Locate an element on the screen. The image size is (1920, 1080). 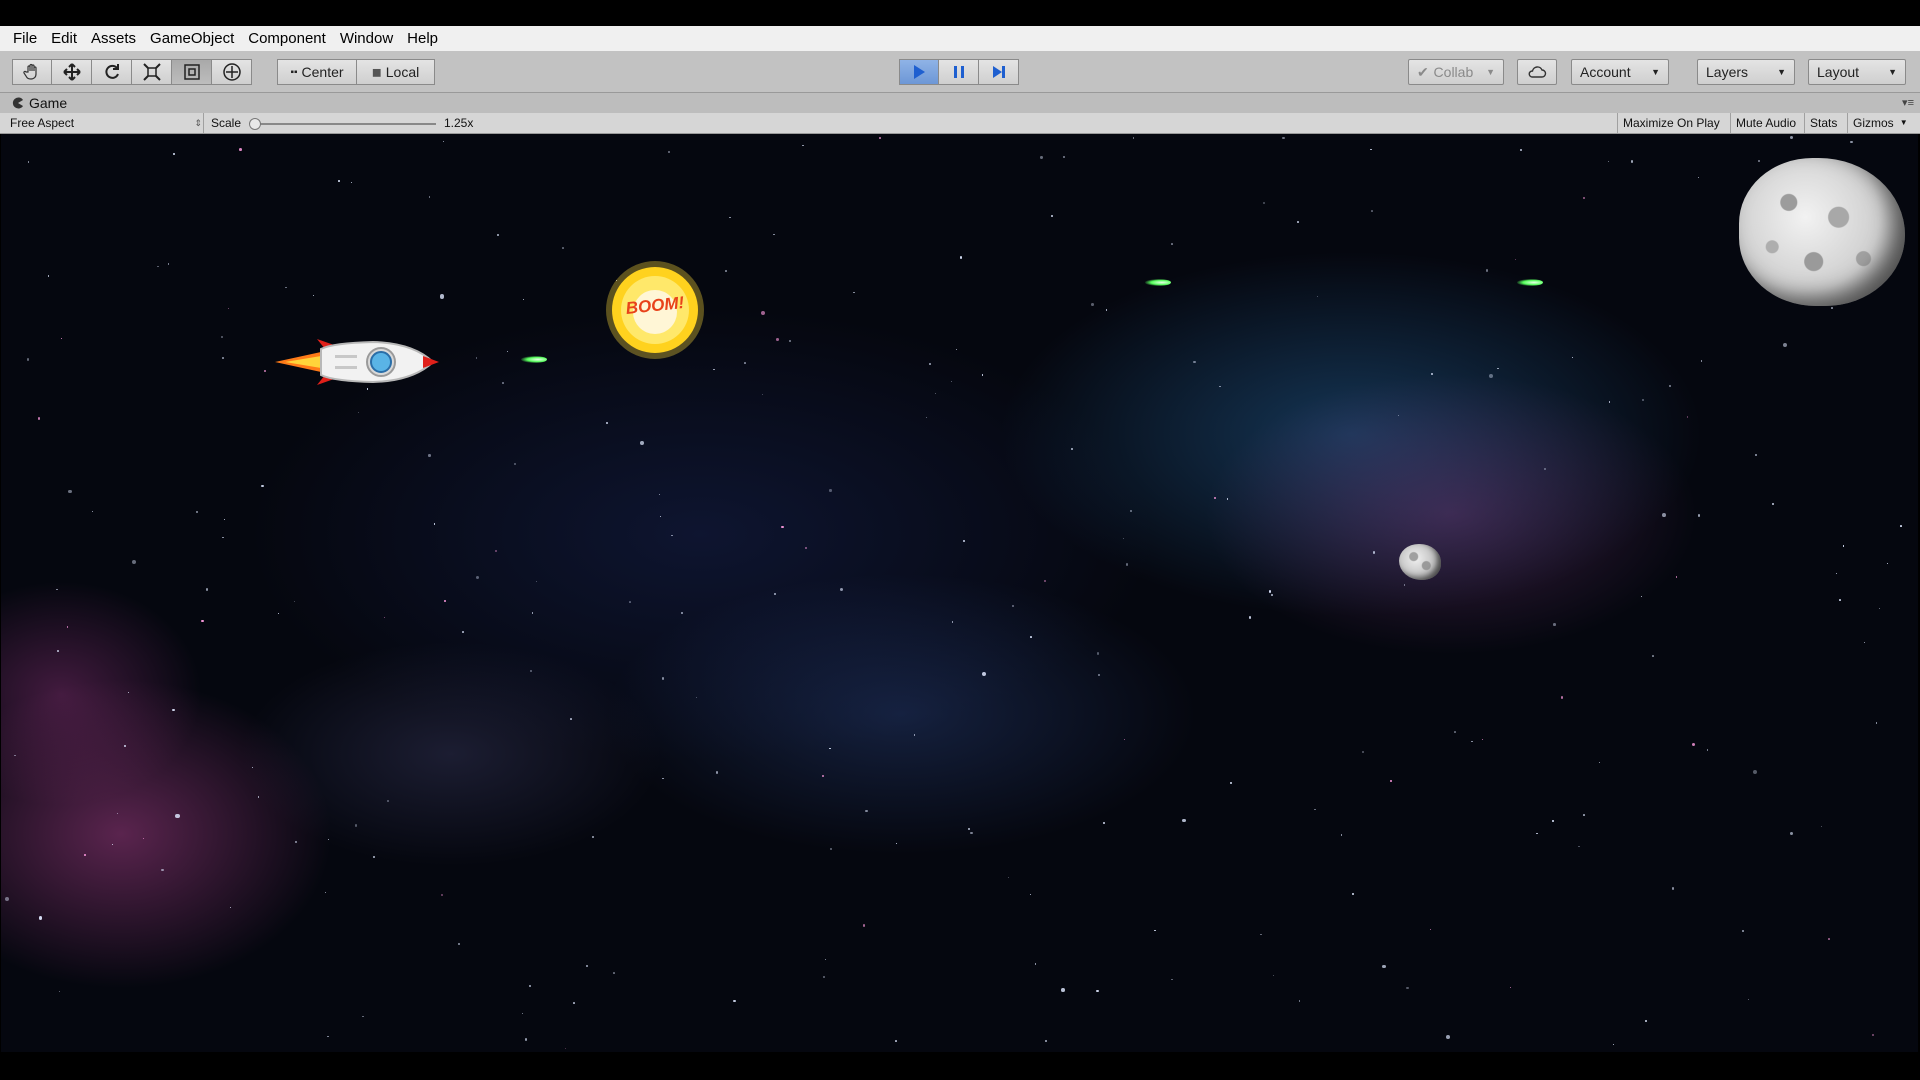
menu-edit: Edit is located at coordinates (64, 38).